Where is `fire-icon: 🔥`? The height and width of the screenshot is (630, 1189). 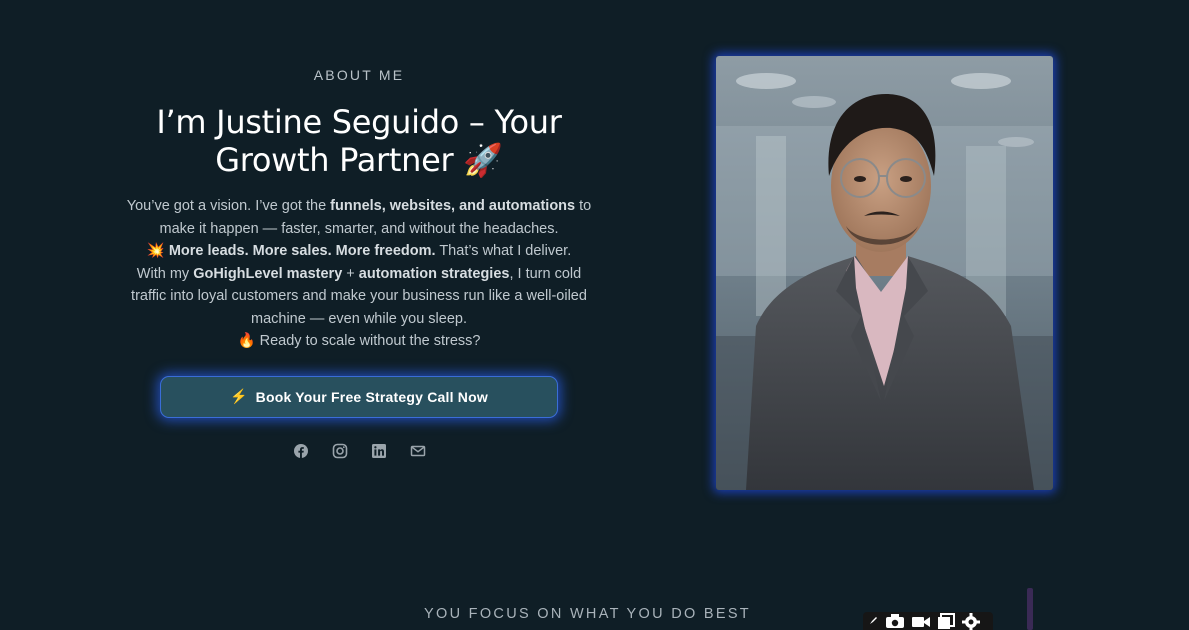
fire-icon: 🔥 is located at coordinates (246, 341).